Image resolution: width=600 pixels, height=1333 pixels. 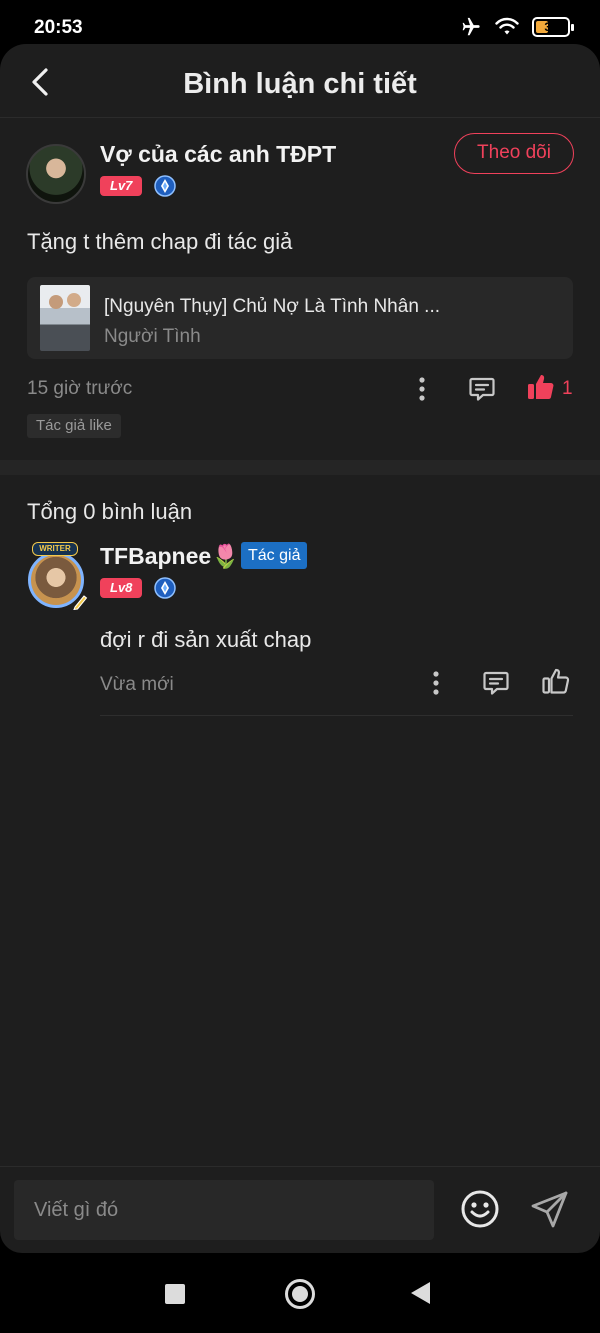 What do you see at coordinates (471, 26) in the screenshot?
I see `airplane-icon` at bounding box center [471, 26].